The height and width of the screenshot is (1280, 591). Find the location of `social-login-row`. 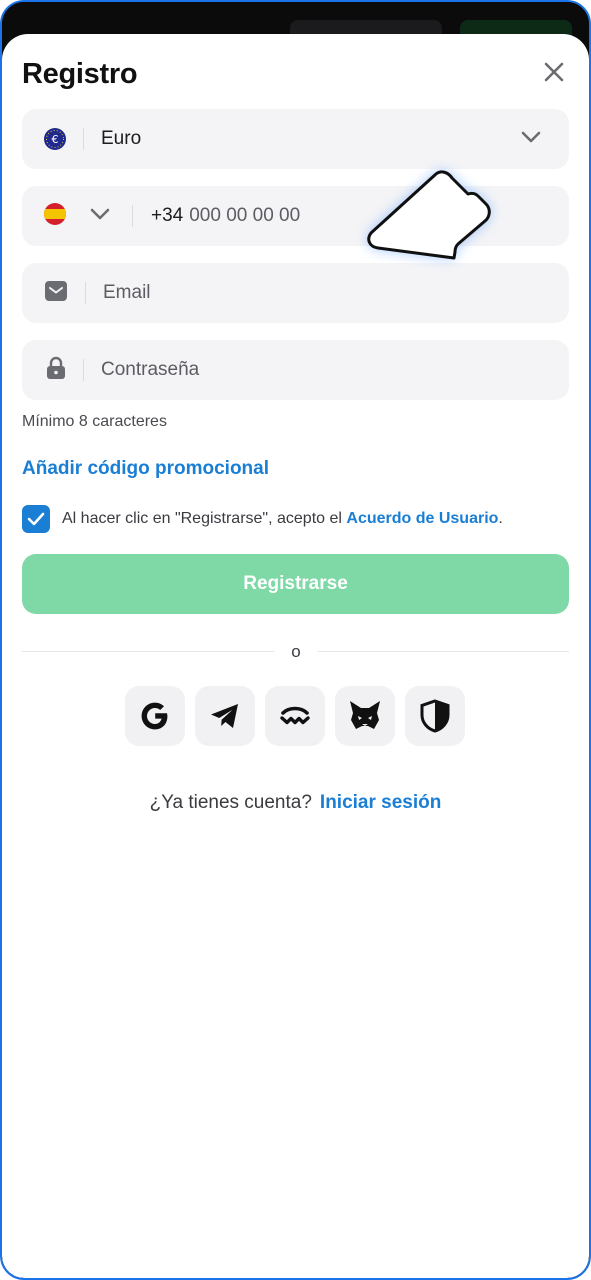

social-login-row is located at coordinates (295, 716).